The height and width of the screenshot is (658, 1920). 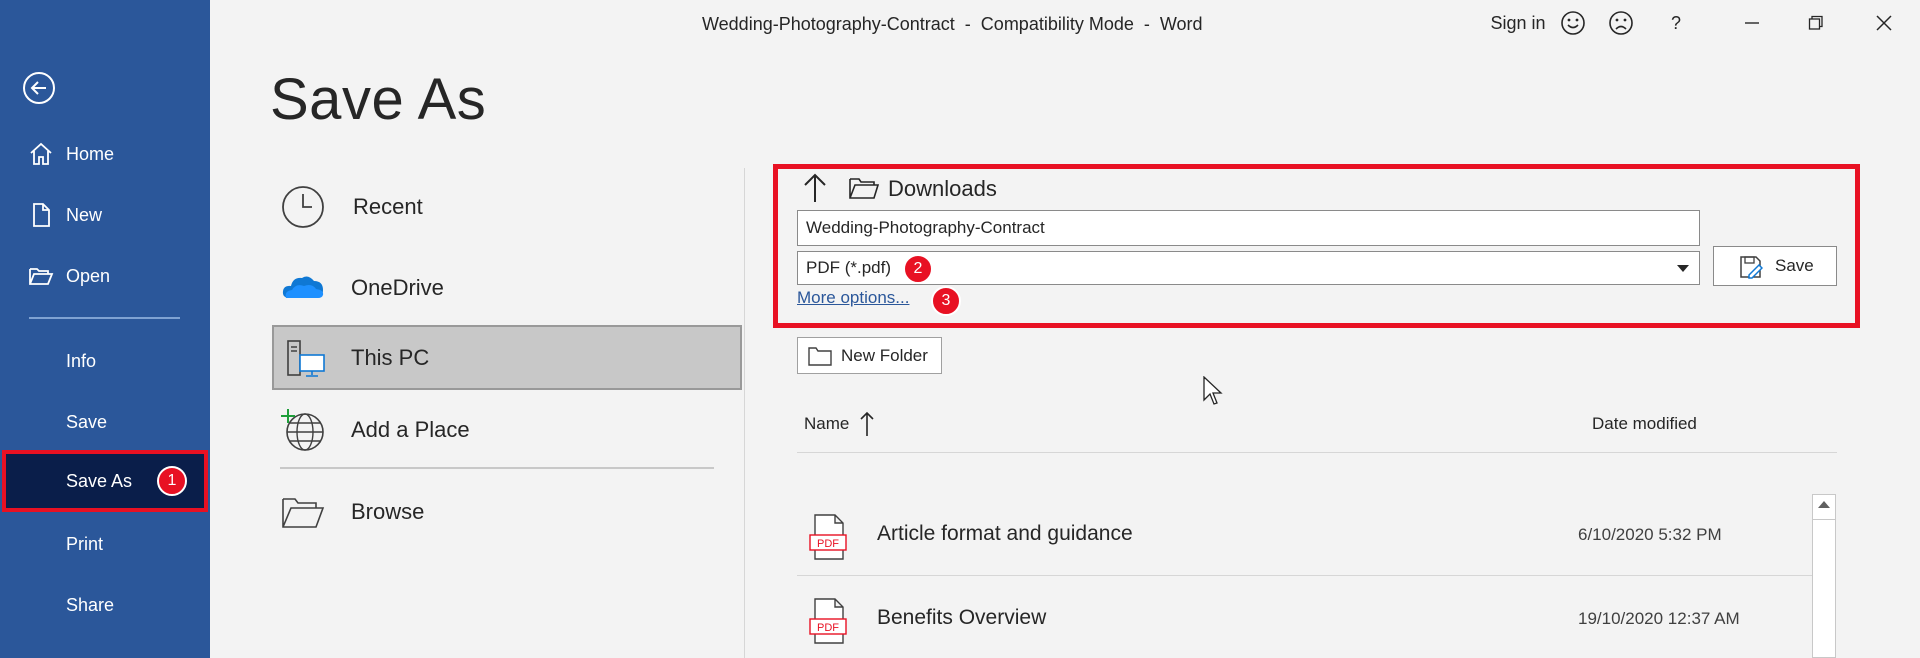 I want to click on new-document-icon, so click(x=41, y=215).